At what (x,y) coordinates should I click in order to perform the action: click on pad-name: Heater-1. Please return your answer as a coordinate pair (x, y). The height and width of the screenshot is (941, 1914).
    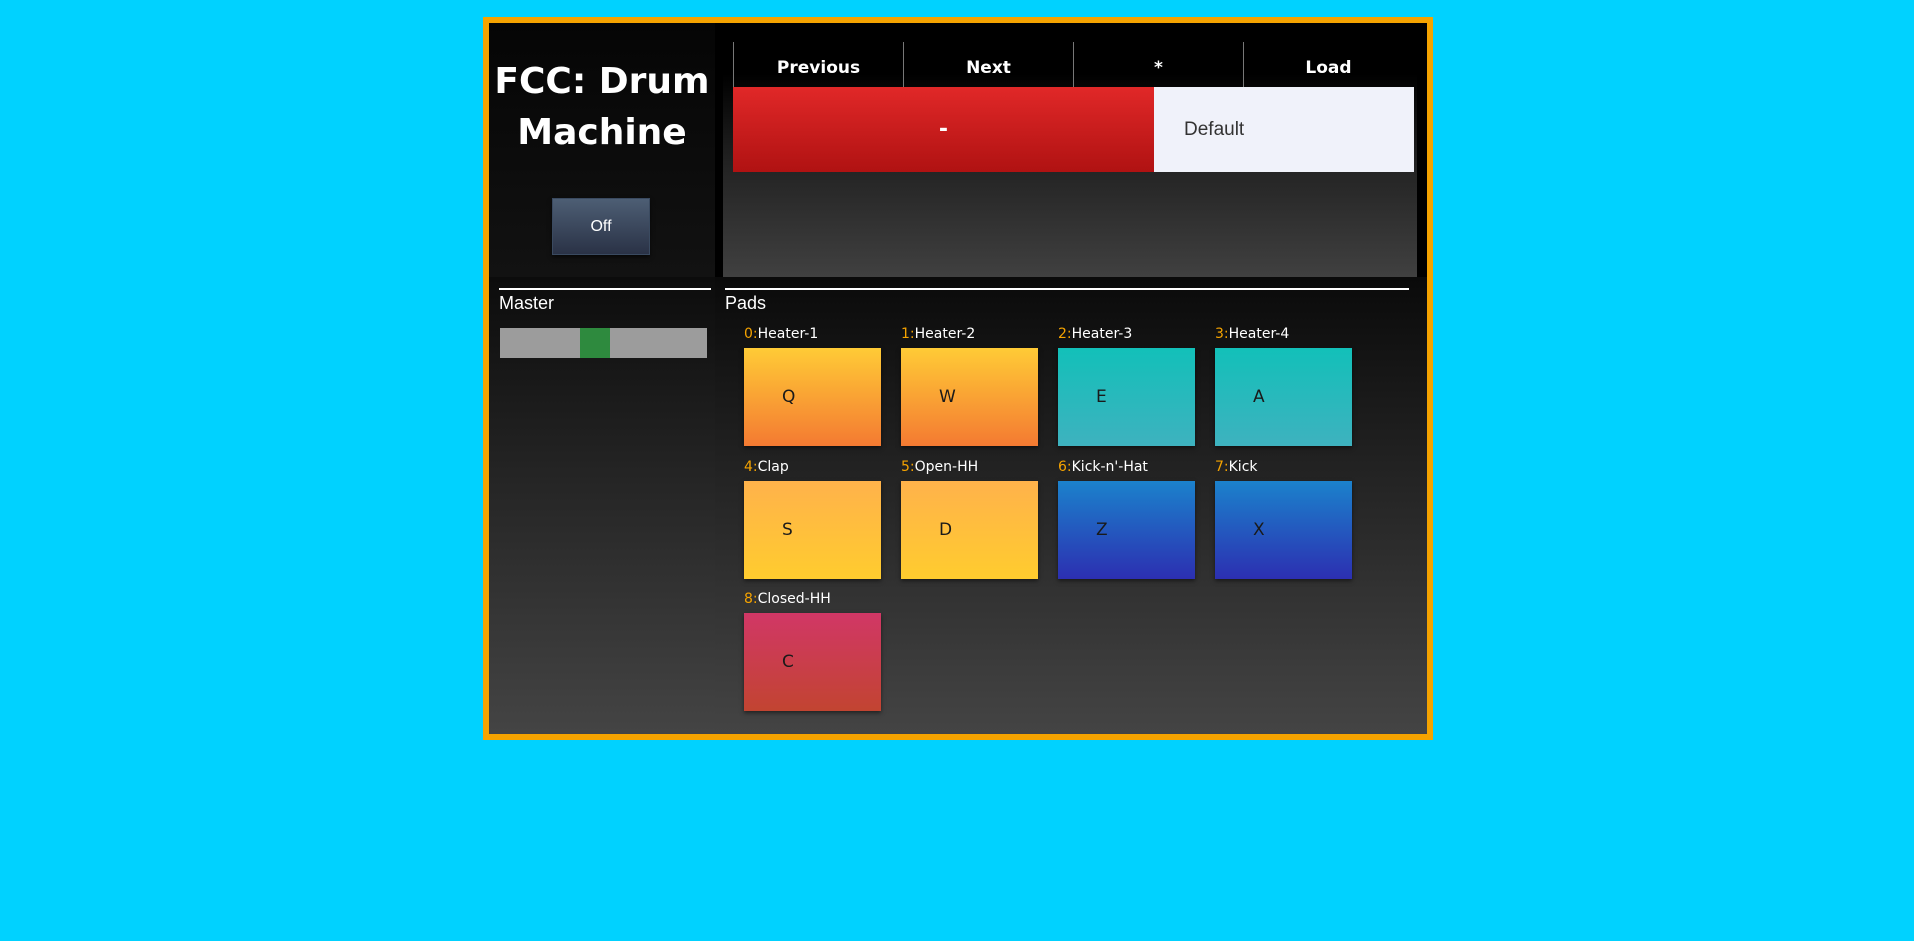
    Looking at the image, I should click on (788, 334).